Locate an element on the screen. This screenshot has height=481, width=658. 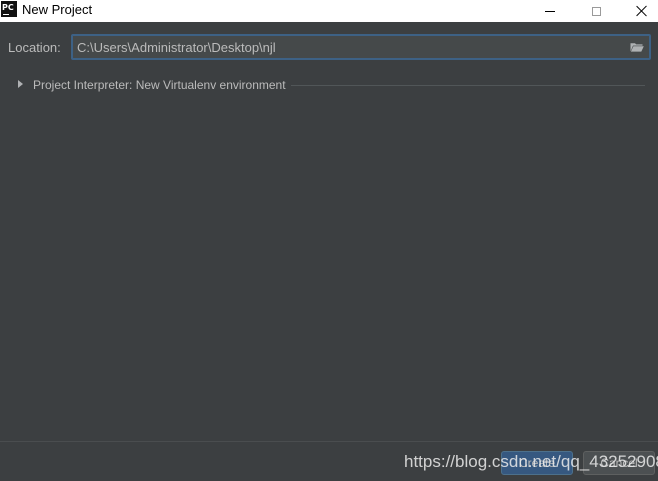
location-field is located at coordinates (361, 47).